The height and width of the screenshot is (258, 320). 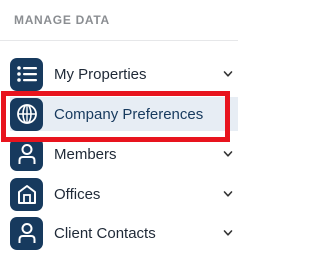 I want to click on sidebar-item-company-preferences: Company Preferences, so click(x=124, y=114).